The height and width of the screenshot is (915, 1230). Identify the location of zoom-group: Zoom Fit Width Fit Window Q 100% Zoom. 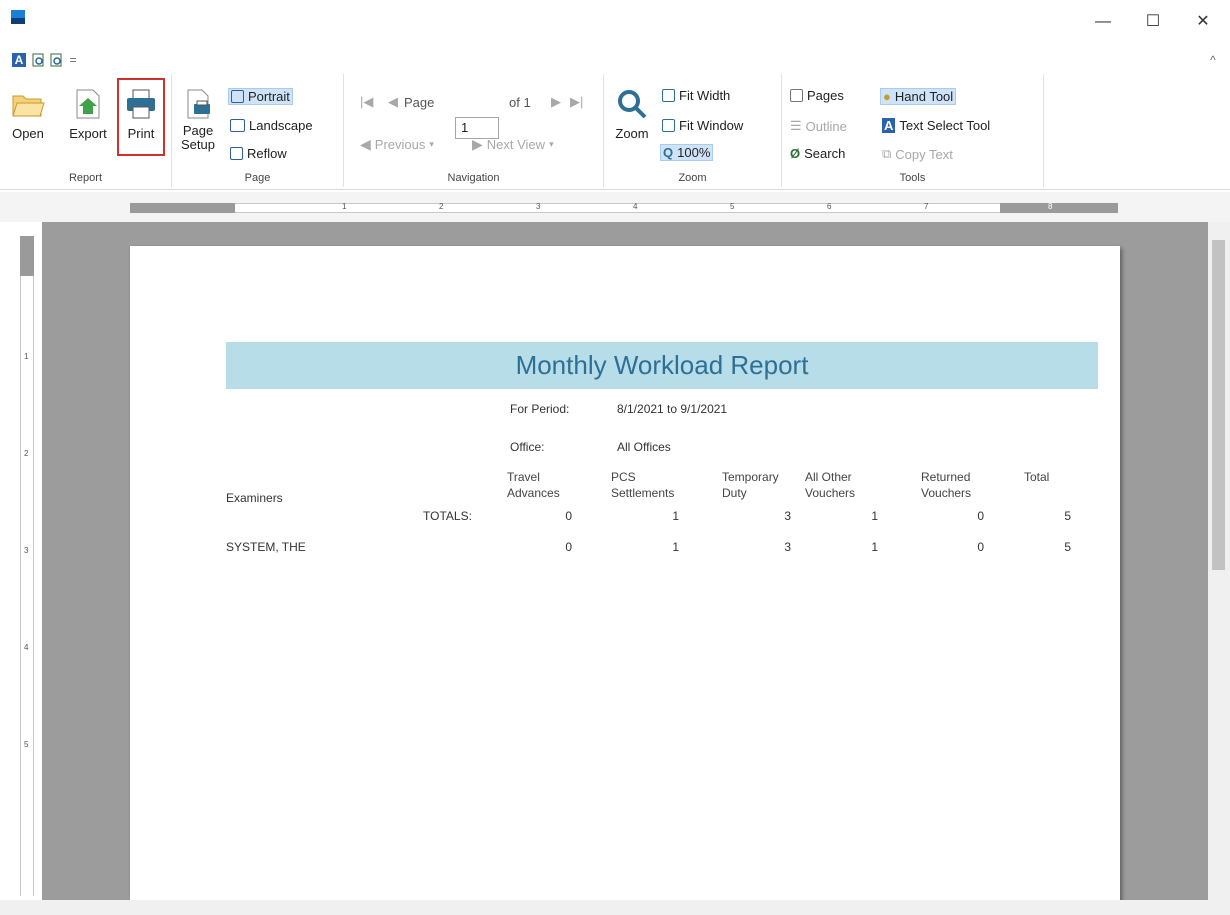
(693, 130).